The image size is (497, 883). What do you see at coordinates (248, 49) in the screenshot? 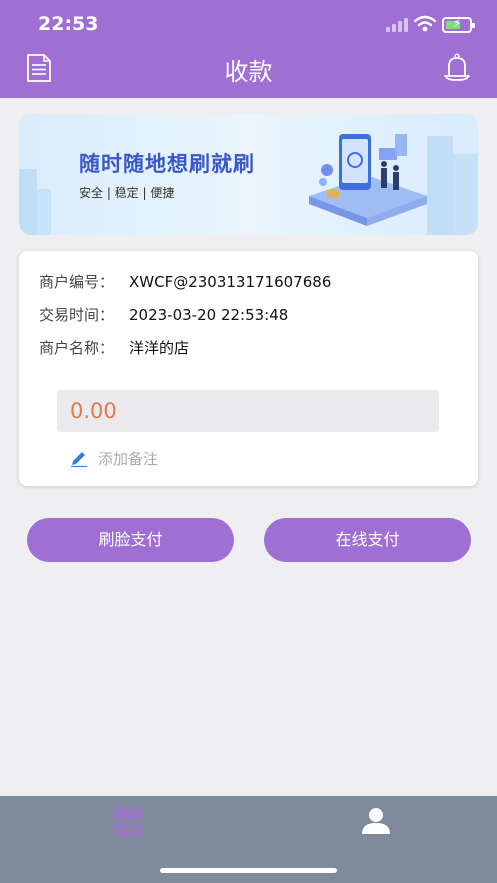
I see `header-bar: 22:53 ⚡ 收款` at bounding box center [248, 49].